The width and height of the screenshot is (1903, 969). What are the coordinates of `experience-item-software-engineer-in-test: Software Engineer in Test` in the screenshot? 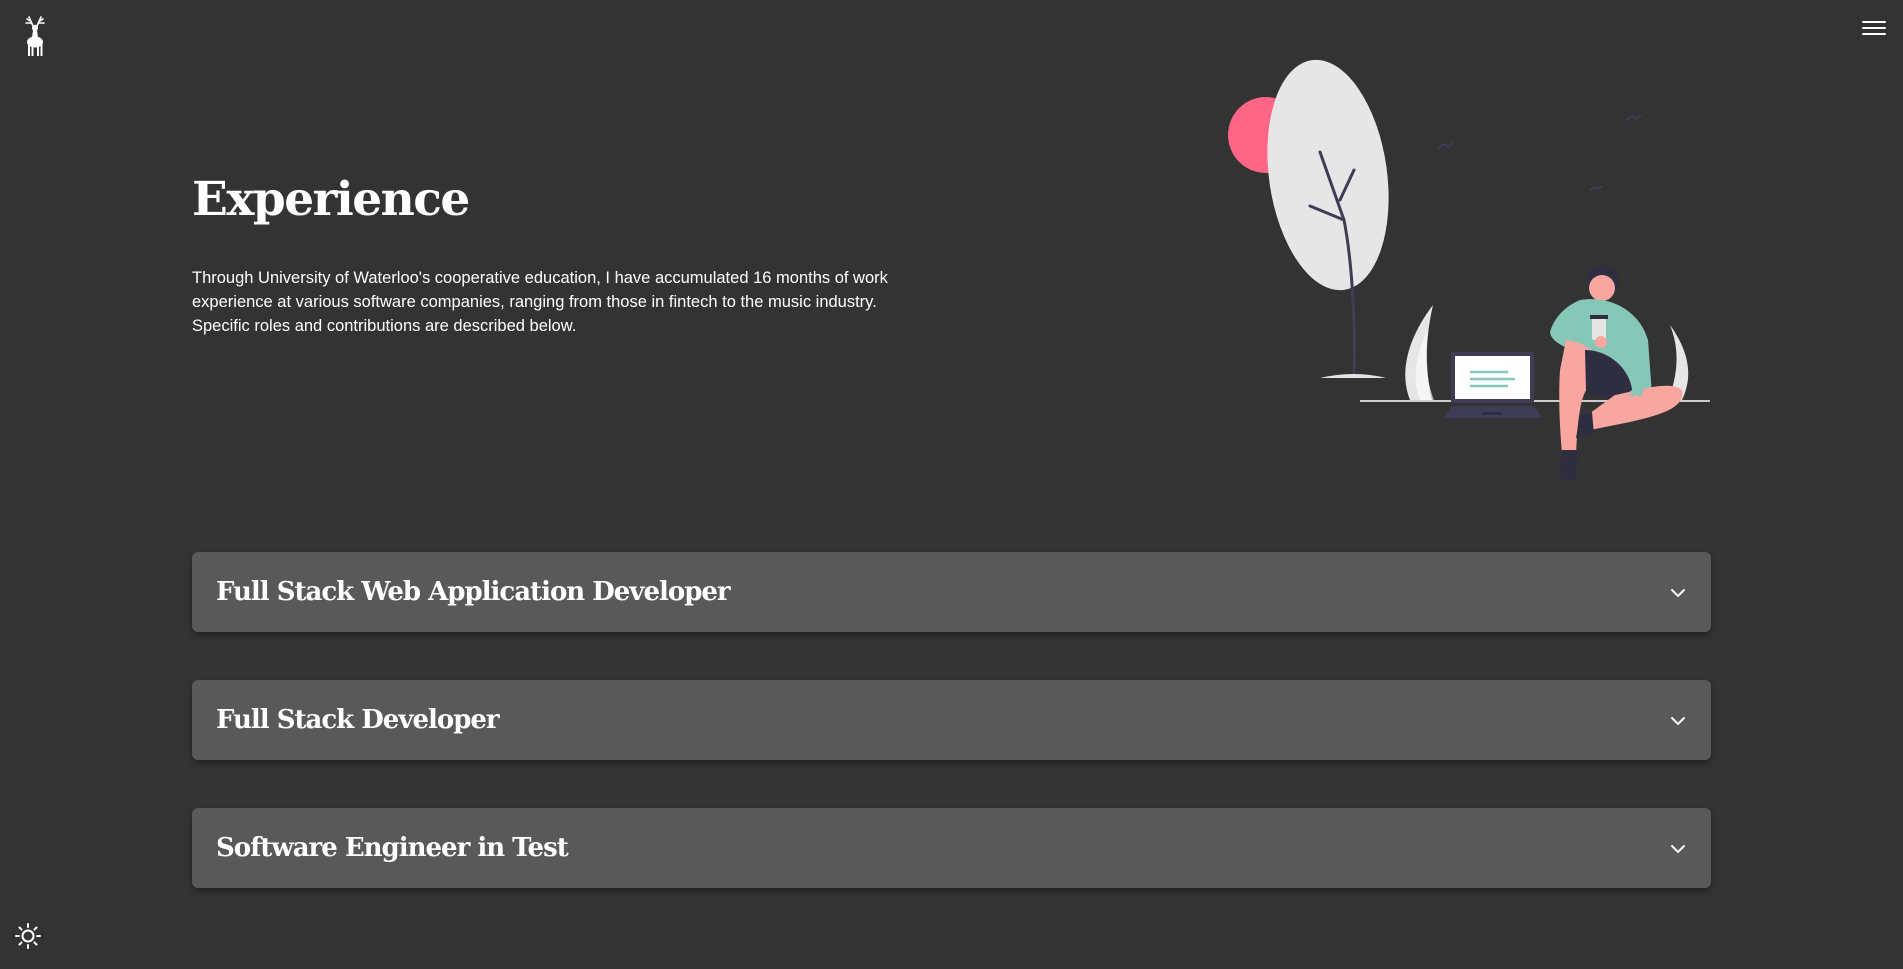 It's located at (951, 848).